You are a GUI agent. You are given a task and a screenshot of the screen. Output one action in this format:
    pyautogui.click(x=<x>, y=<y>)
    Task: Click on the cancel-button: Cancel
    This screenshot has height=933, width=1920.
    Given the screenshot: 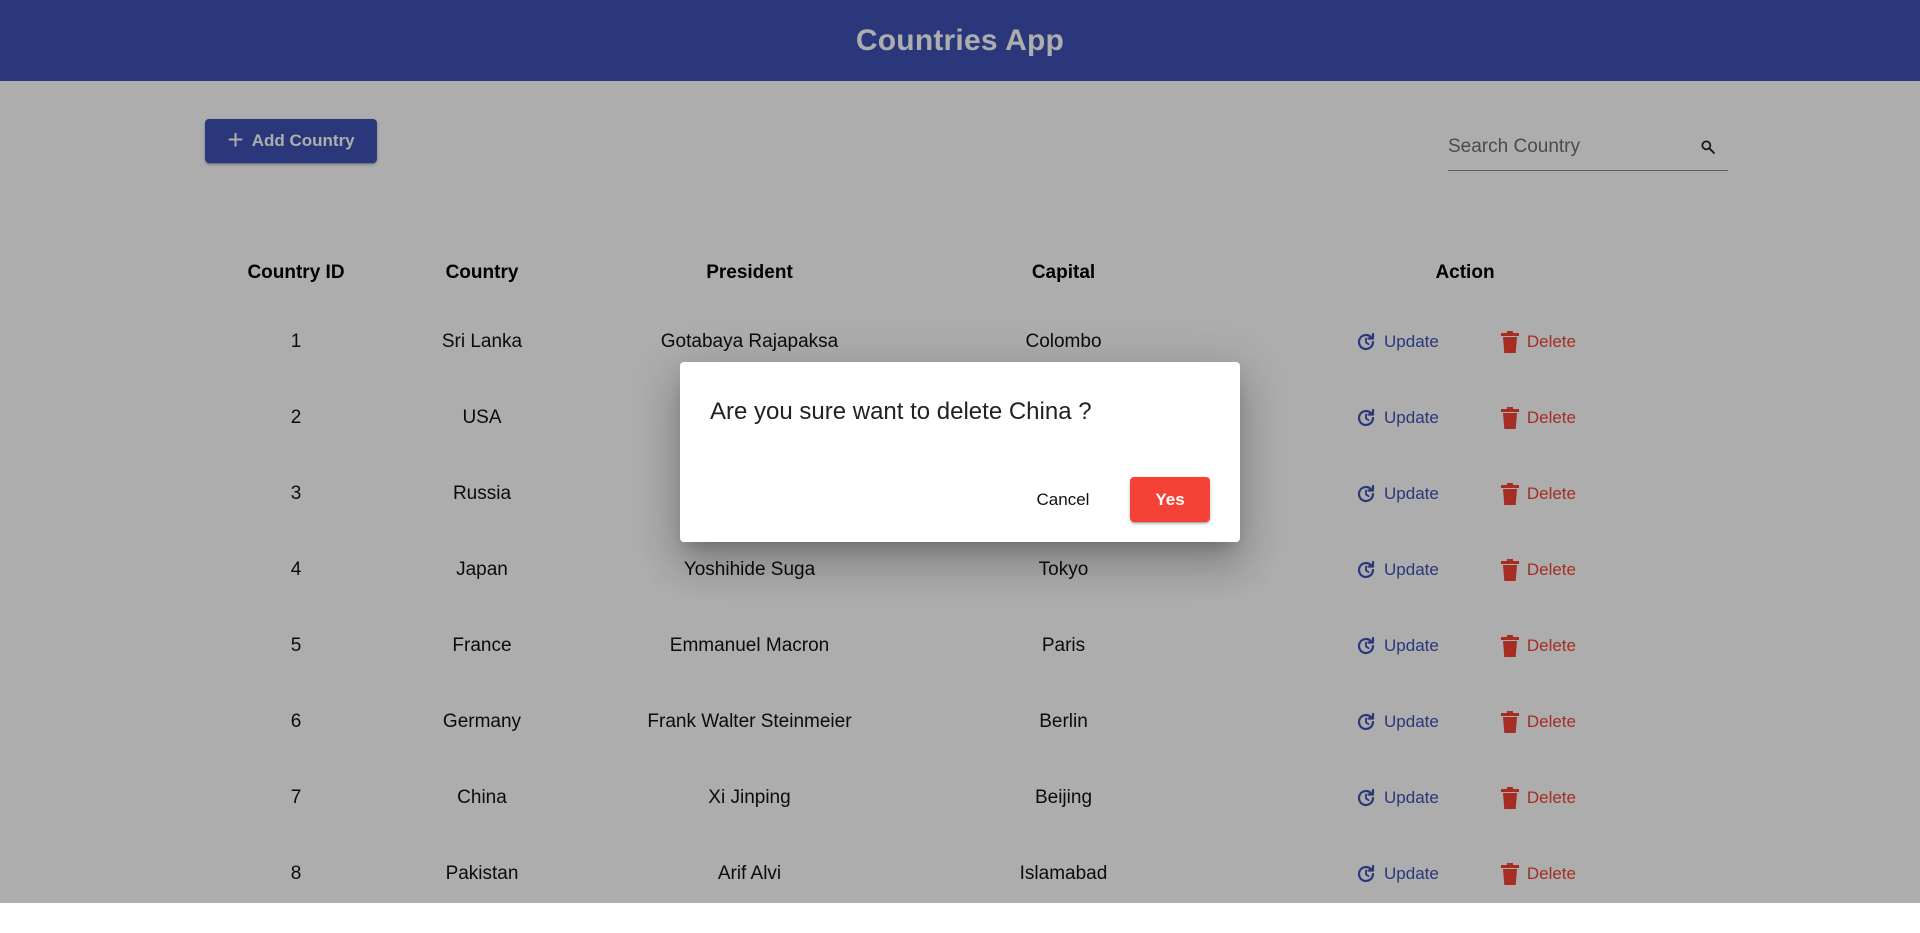 What is the action you would take?
    pyautogui.click(x=1063, y=500)
    